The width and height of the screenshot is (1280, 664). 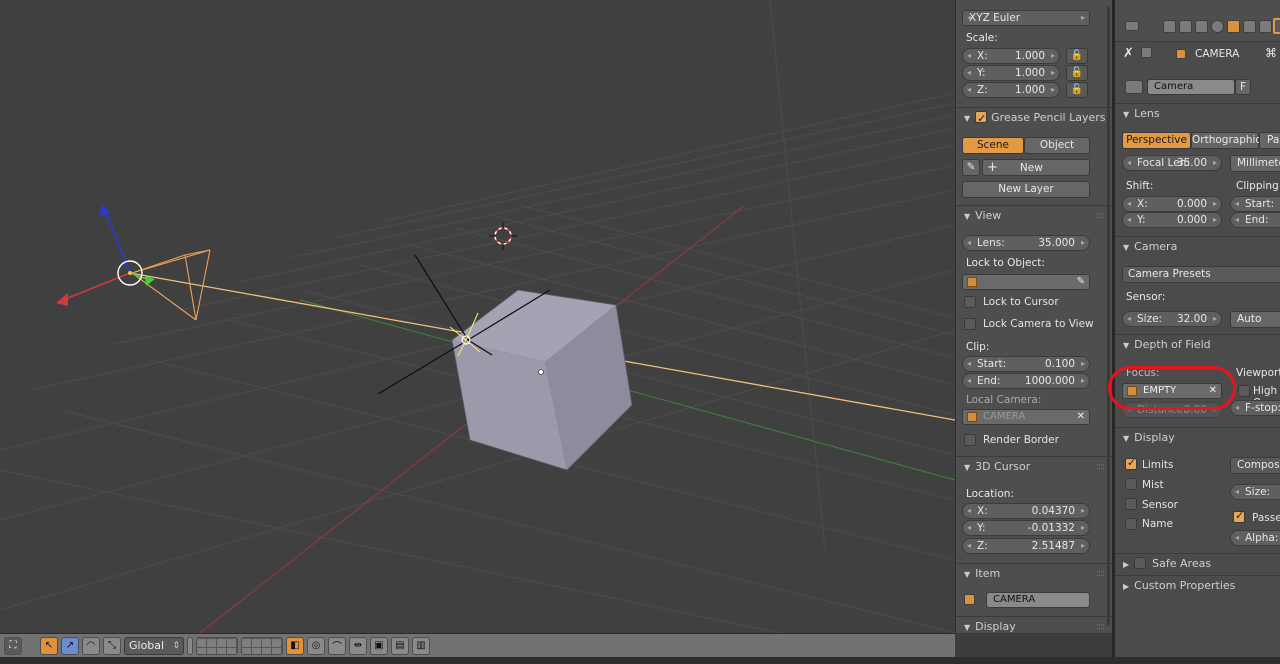 What do you see at coordinates (400, 645) in the screenshot?
I see `opengl-render-icon: ▤` at bounding box center [400, 645].